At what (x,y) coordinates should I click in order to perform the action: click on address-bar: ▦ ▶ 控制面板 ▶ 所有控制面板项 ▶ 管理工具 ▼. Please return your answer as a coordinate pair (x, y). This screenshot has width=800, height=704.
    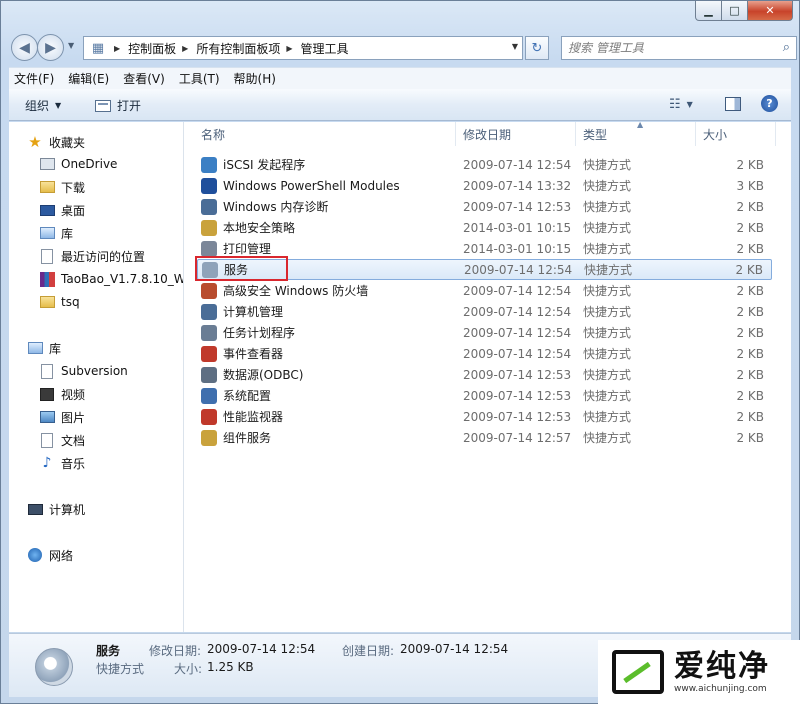
    Looking at the image, I should click on (303, 48).